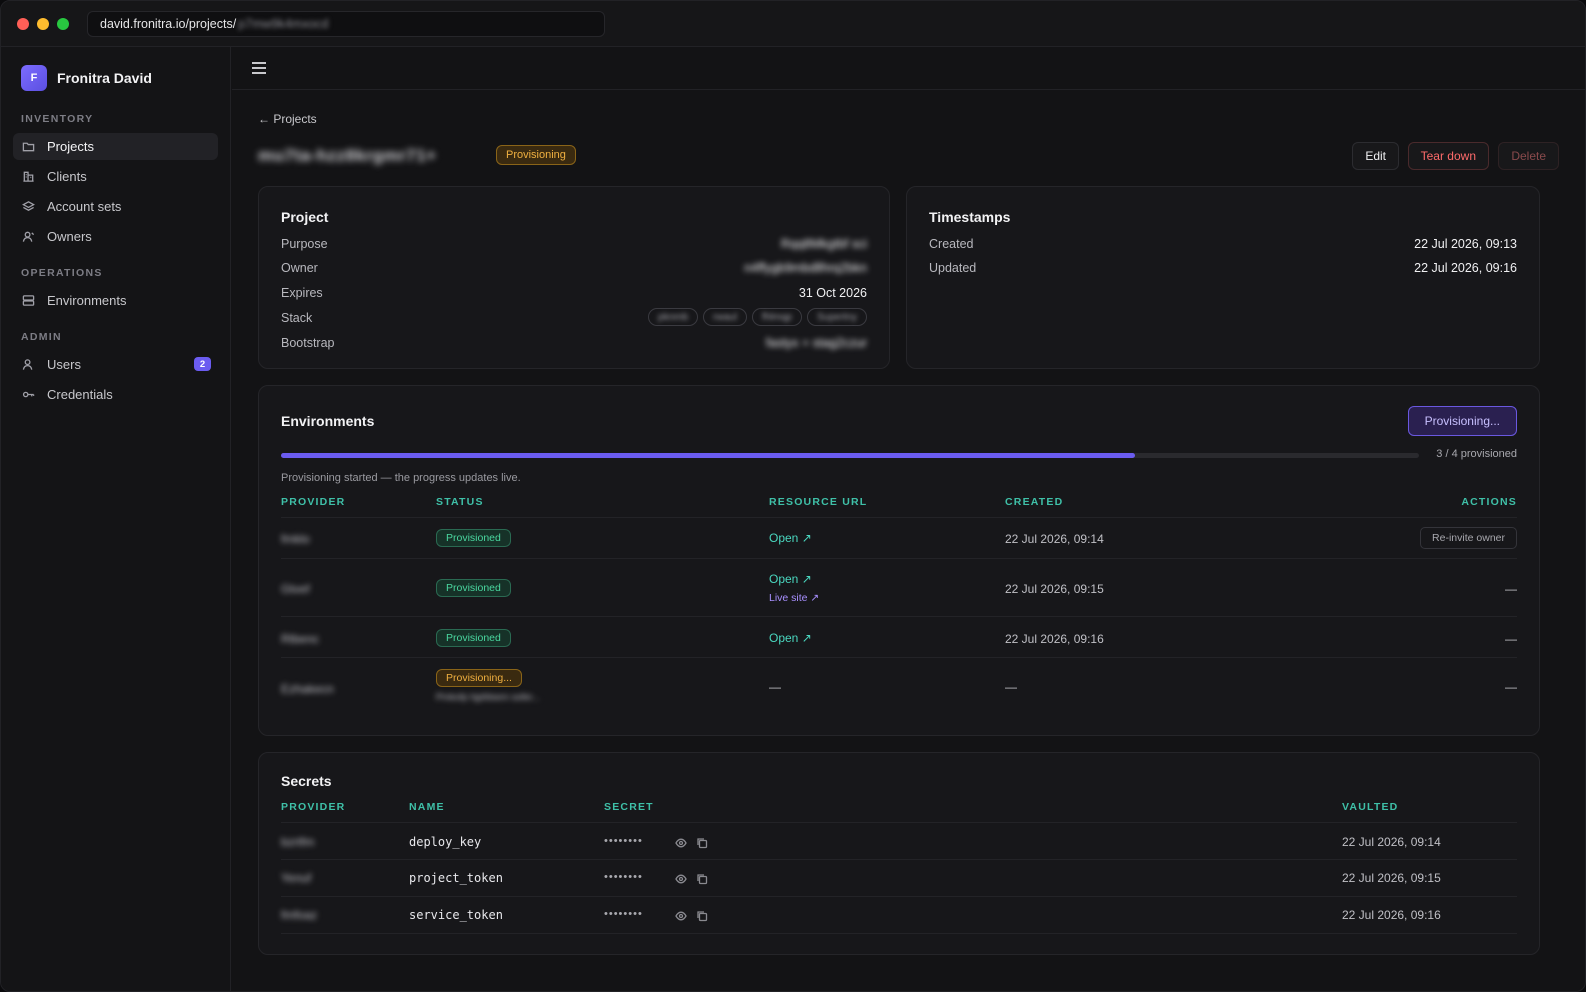 The height and width of the screenshot is (992, 1586). I want to click on close-window-button, so click(23, 23).